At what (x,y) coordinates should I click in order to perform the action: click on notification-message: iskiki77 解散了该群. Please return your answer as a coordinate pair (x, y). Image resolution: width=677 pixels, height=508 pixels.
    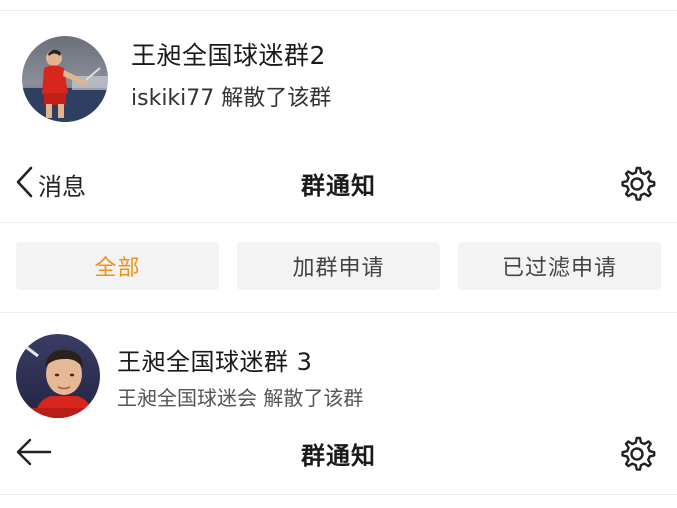
    Looking at the image, I should click on (231, 98).